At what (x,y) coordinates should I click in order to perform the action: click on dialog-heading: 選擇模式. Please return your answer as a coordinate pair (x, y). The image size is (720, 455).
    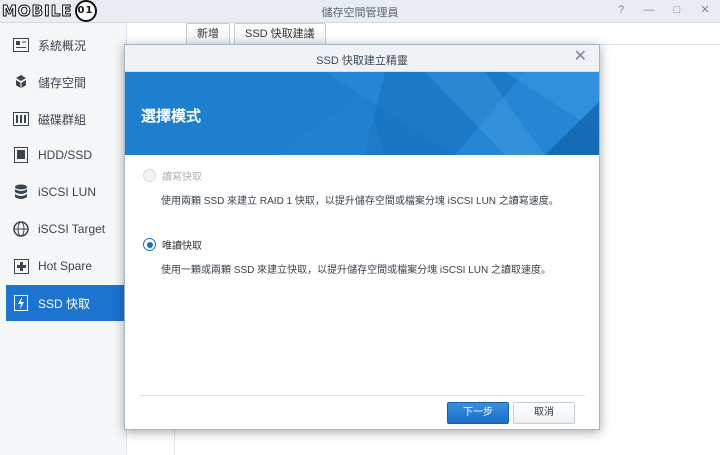
    Looking at the image, I should click on (171, 116).